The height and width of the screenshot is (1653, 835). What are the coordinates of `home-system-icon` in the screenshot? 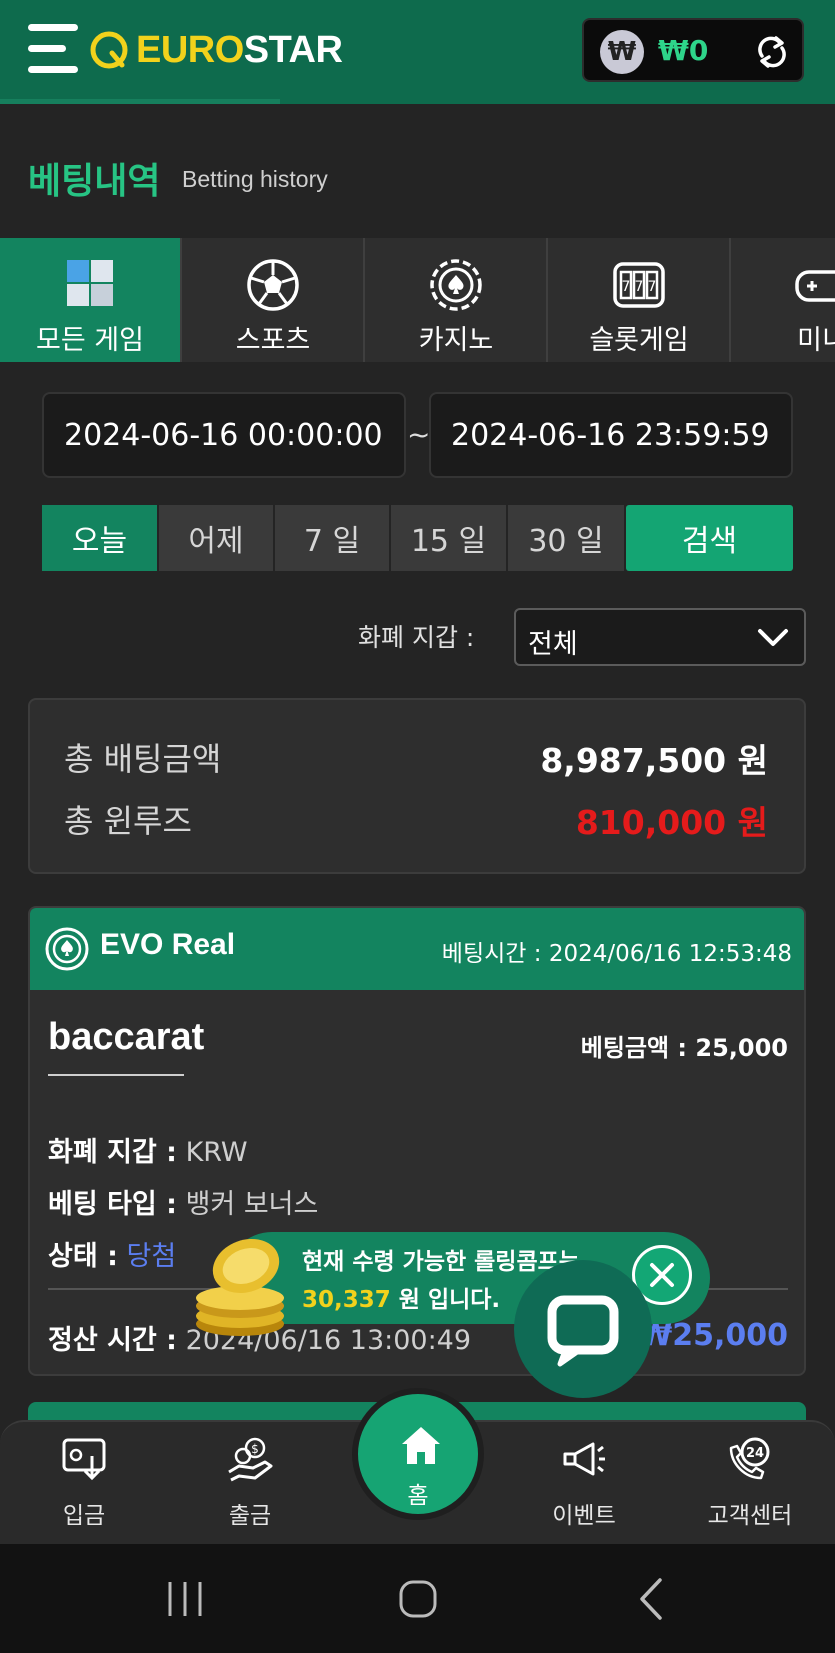 It's located at (418, 1599).